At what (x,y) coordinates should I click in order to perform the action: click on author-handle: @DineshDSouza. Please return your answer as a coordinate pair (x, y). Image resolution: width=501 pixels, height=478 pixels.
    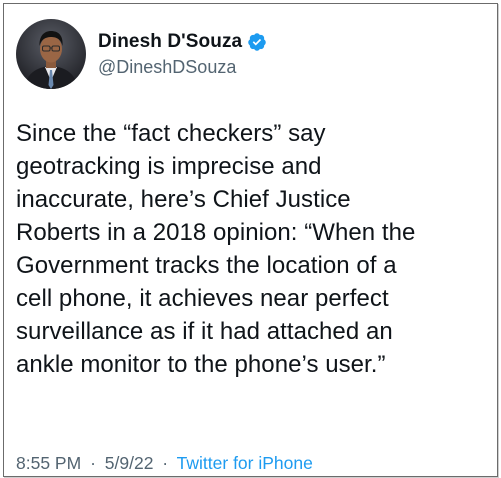
    Looking at the image, I should click on (182, 67).